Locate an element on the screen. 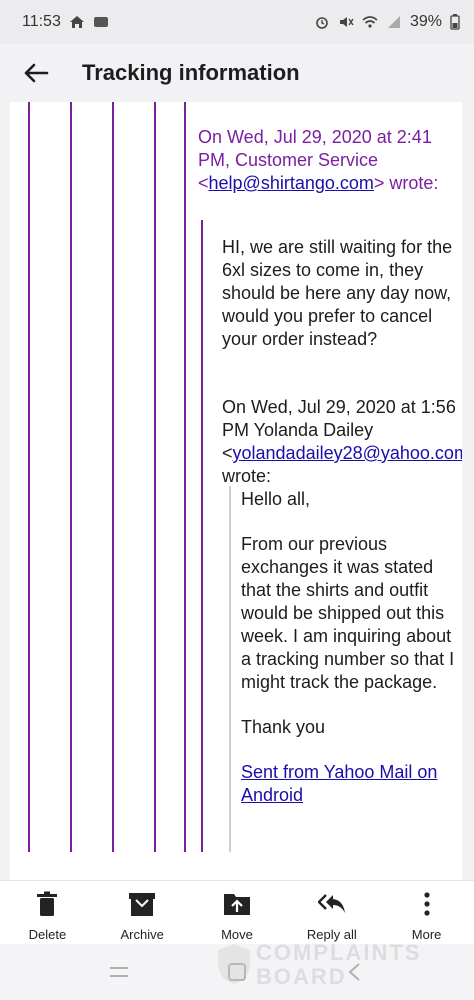  recent-apps-button is located at coordinates (119, 972).